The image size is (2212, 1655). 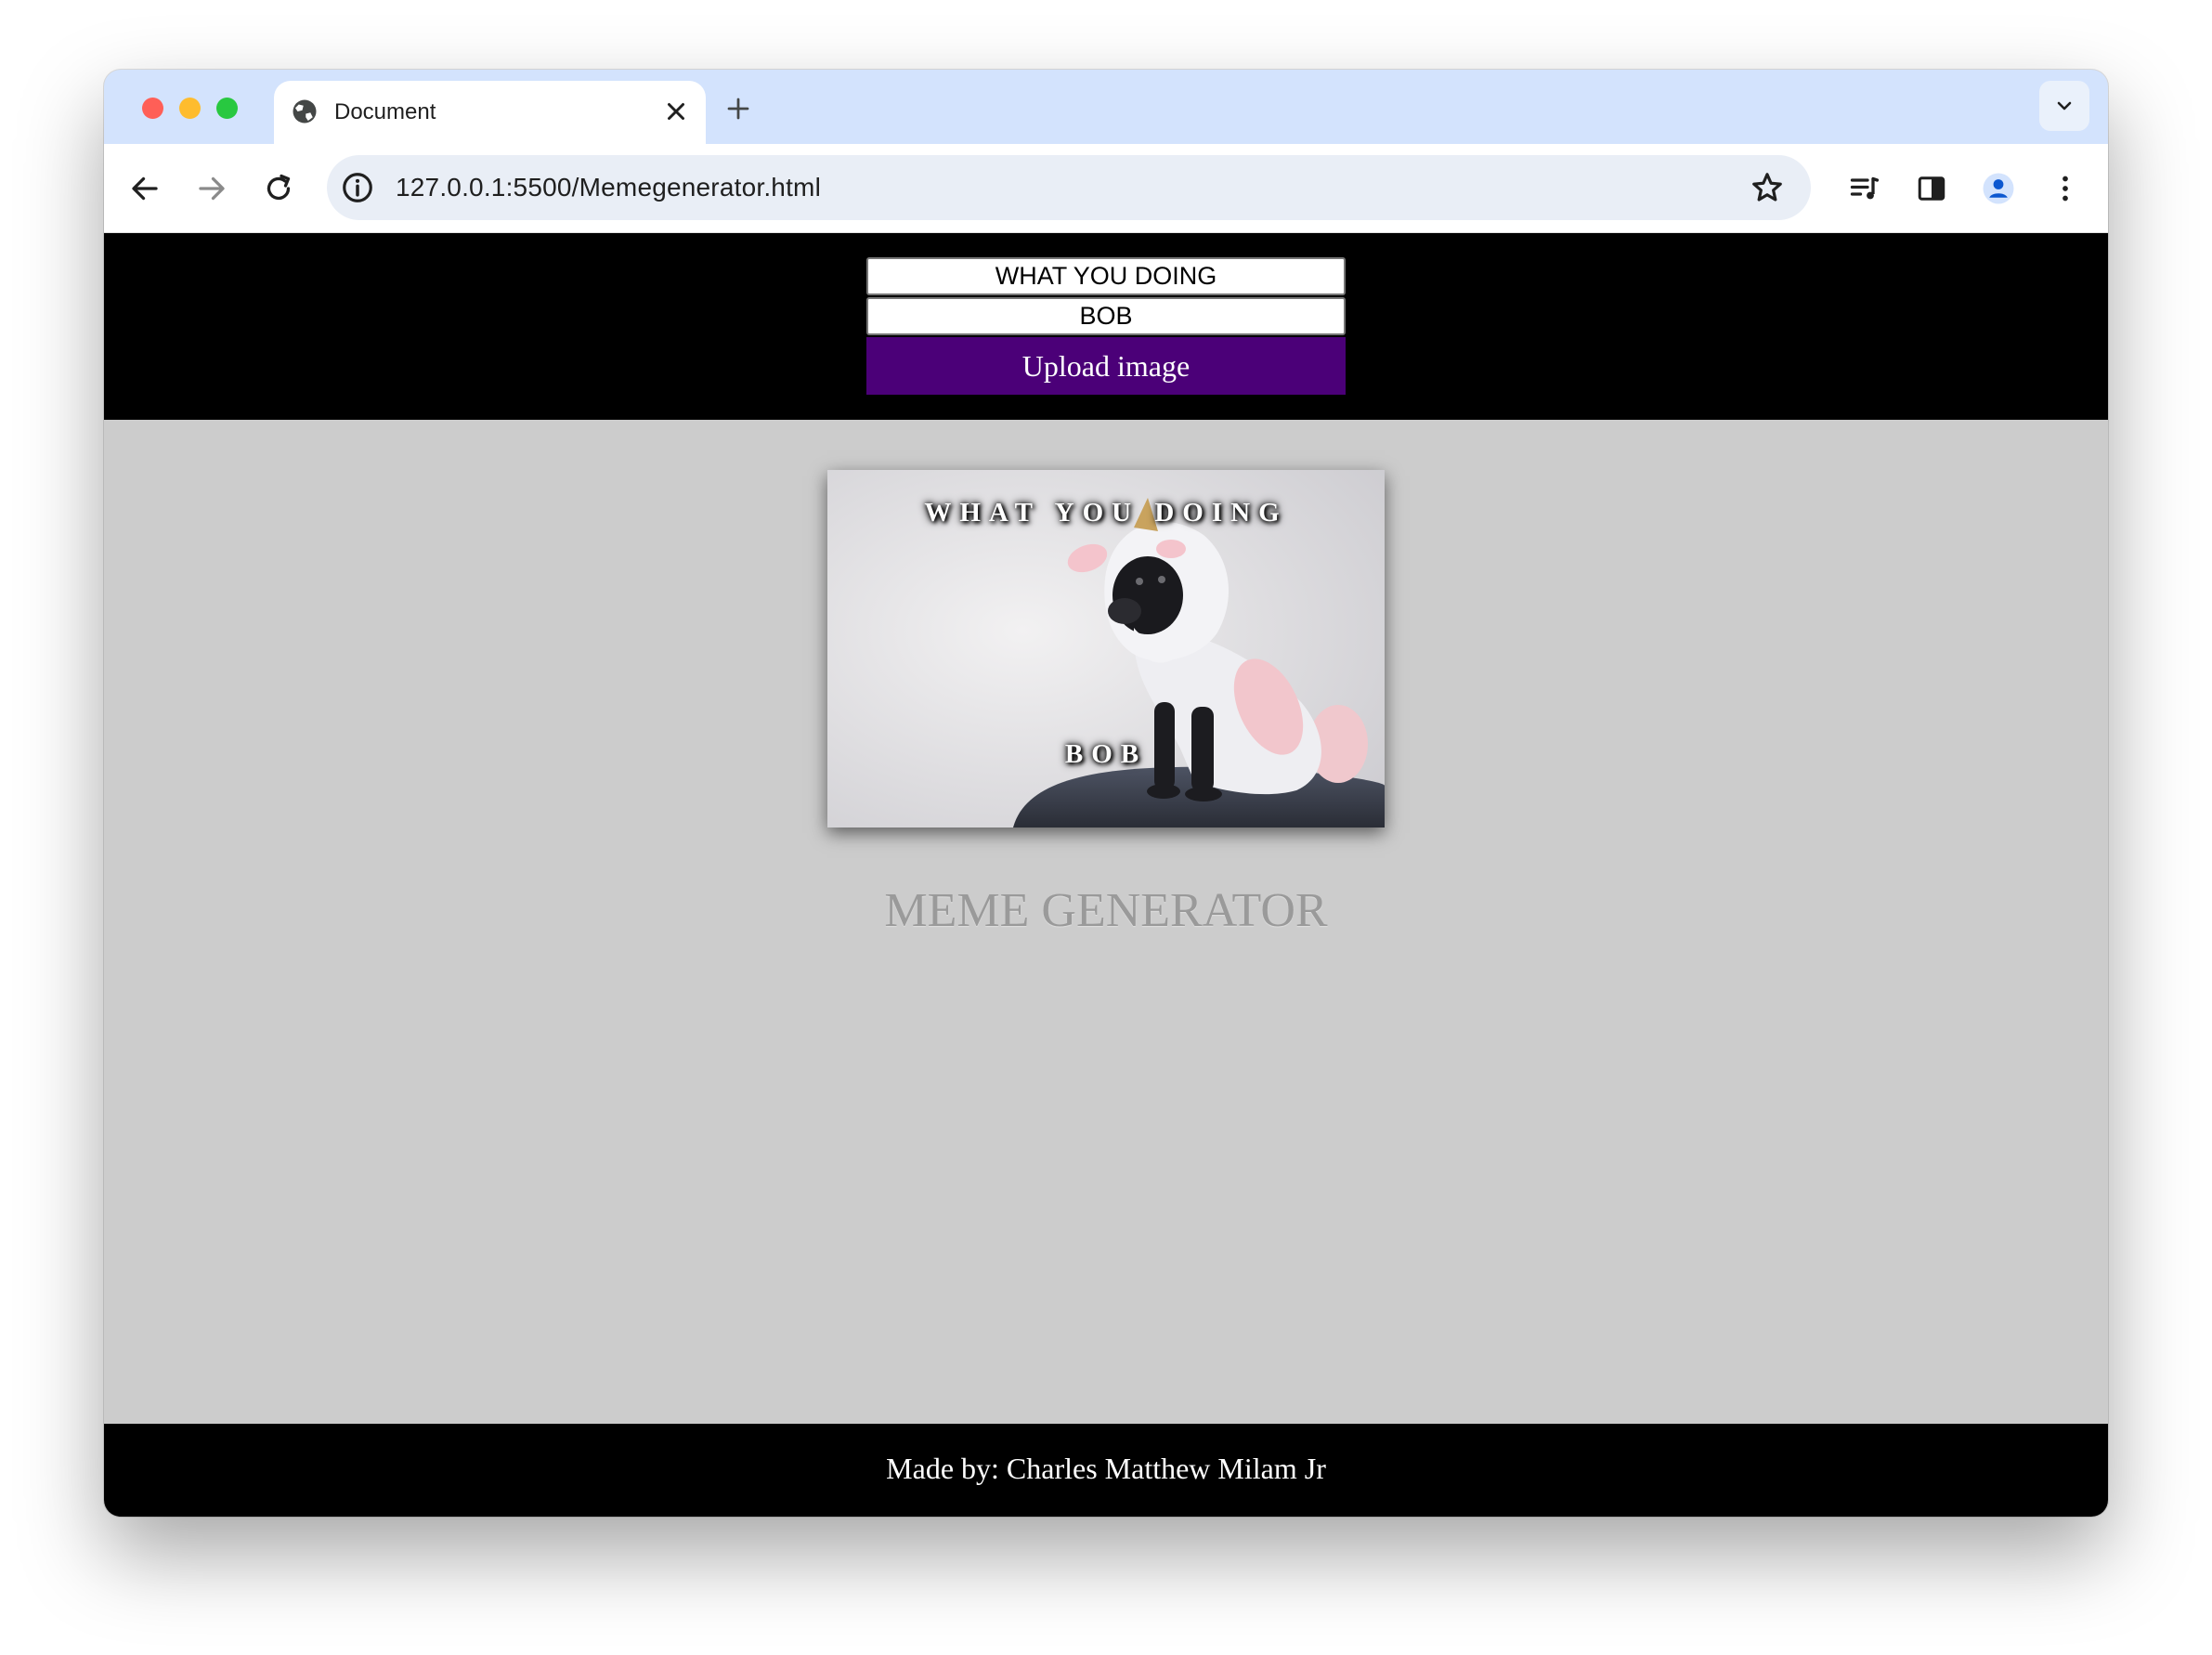 I want to click on page-header: Upload image, so click(x=1106, y=326).